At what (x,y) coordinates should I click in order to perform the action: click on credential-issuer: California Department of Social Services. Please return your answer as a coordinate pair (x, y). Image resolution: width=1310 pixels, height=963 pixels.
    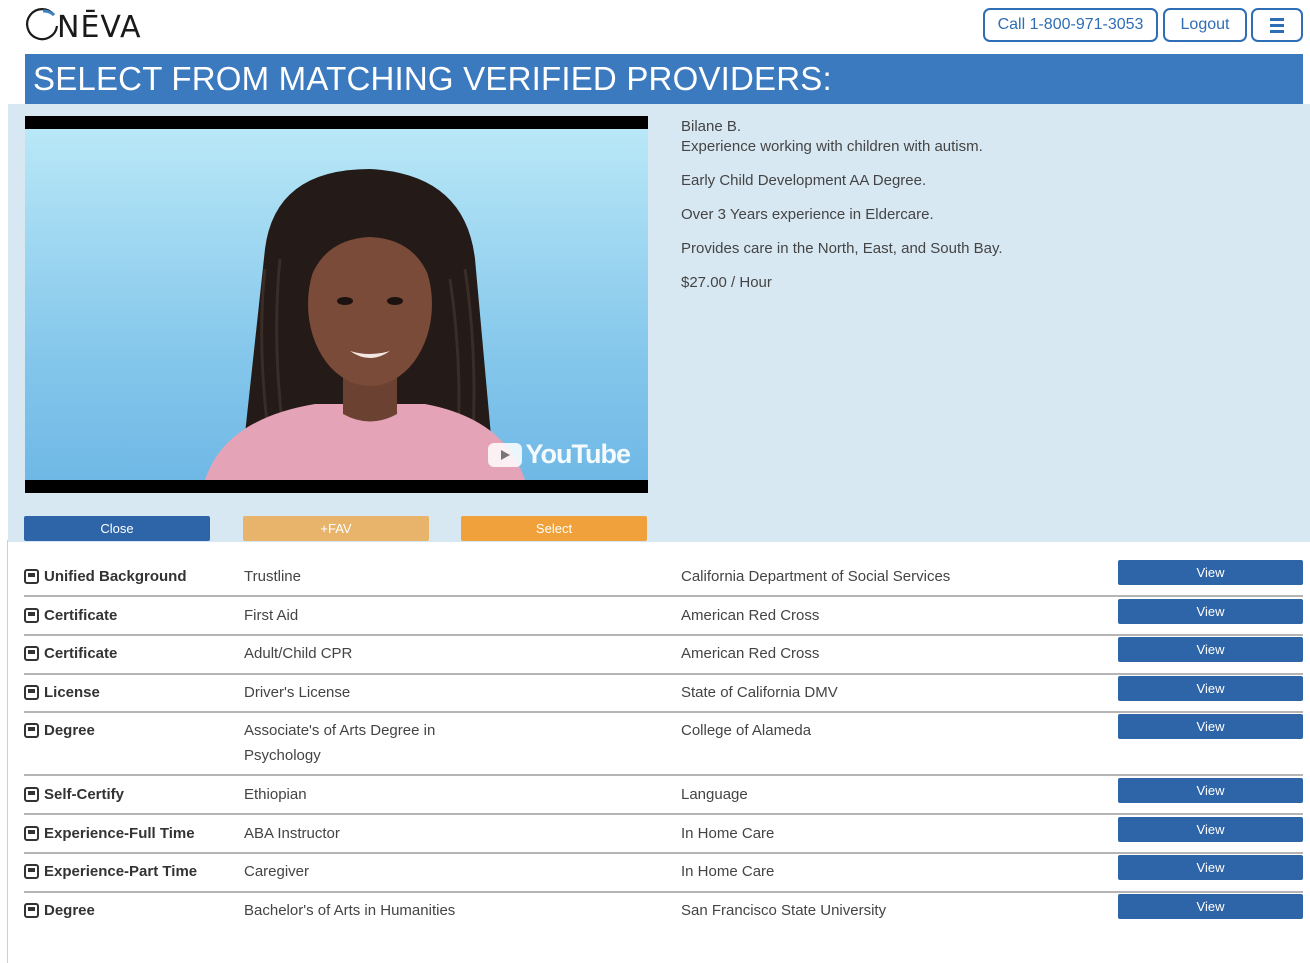
    Looking at the image, I should click on (816, 576).